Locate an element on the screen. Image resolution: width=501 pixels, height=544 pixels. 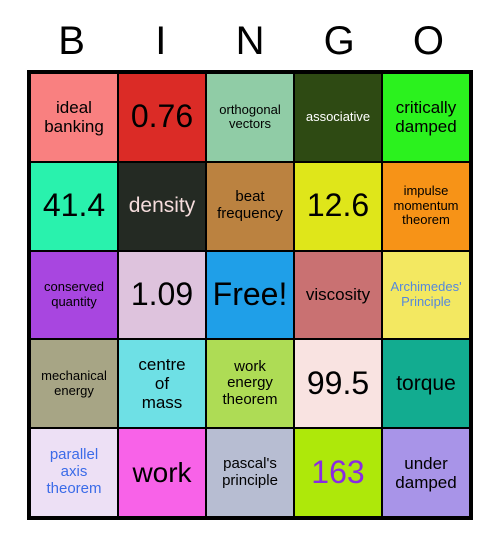
bingo-cell: mechanical energy is located at coordinates (74, 384).